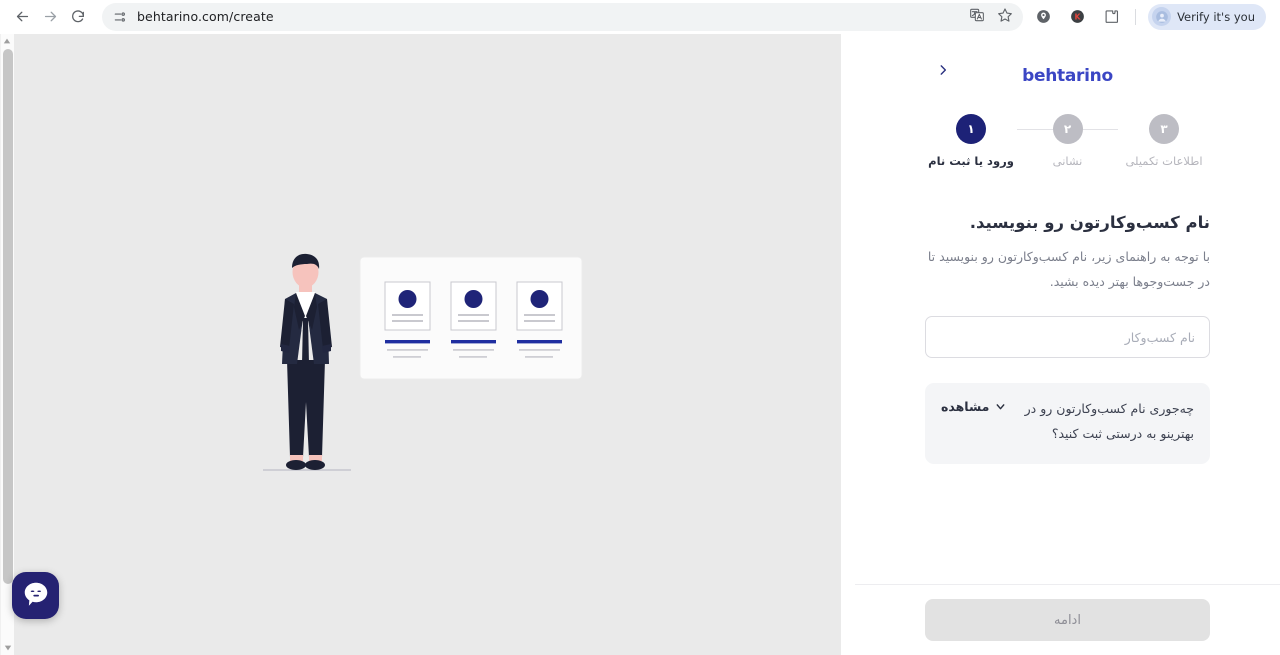 Image resolution: width=1280 pixels, height=655 pixels. Describe the element at coordinates (1067, 161) in the screenshot. I see `stepper-step-2-label: نشانی` at that location.